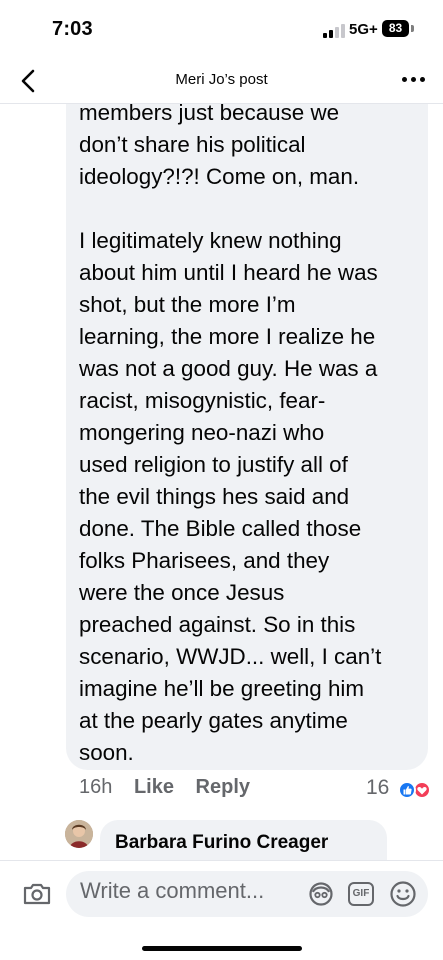 This screenshot has height=960, width=443. What do you see at coordinates (95, 787) in the screenshot?
I see `comment-time: 16h` at bounding box center [95, 787].